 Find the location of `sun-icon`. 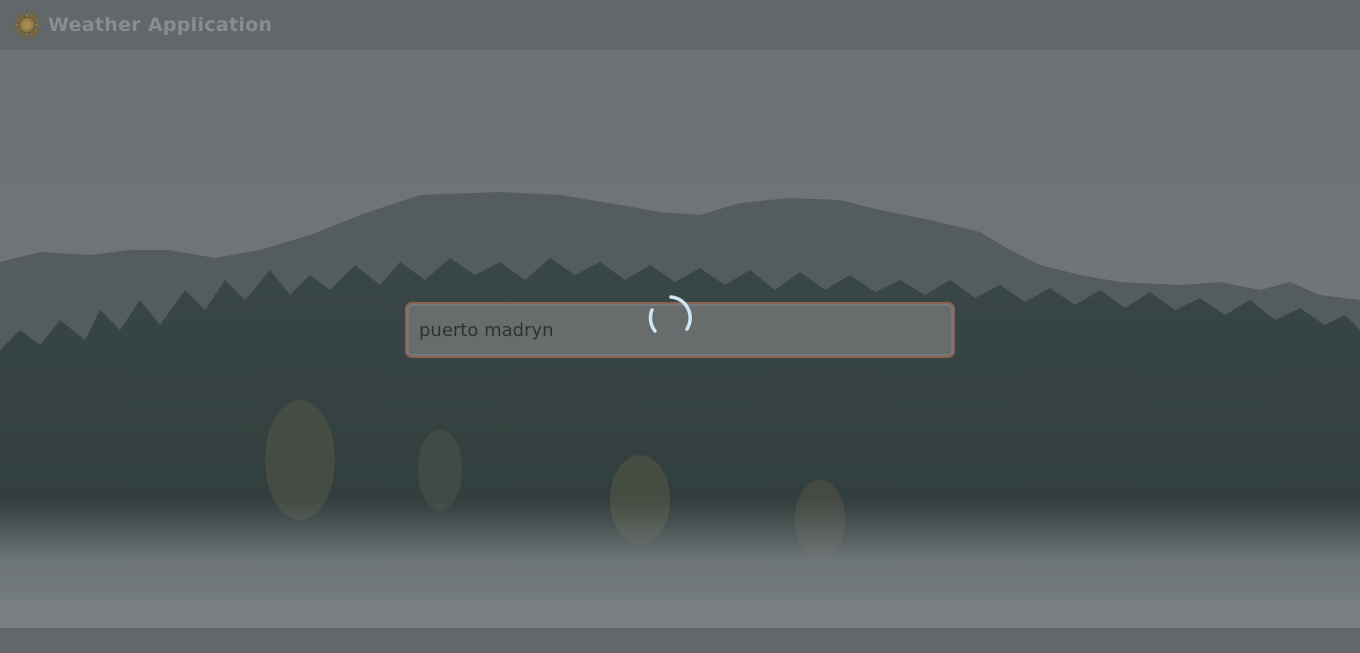

sun-icon is located at coordinates (27, 25).